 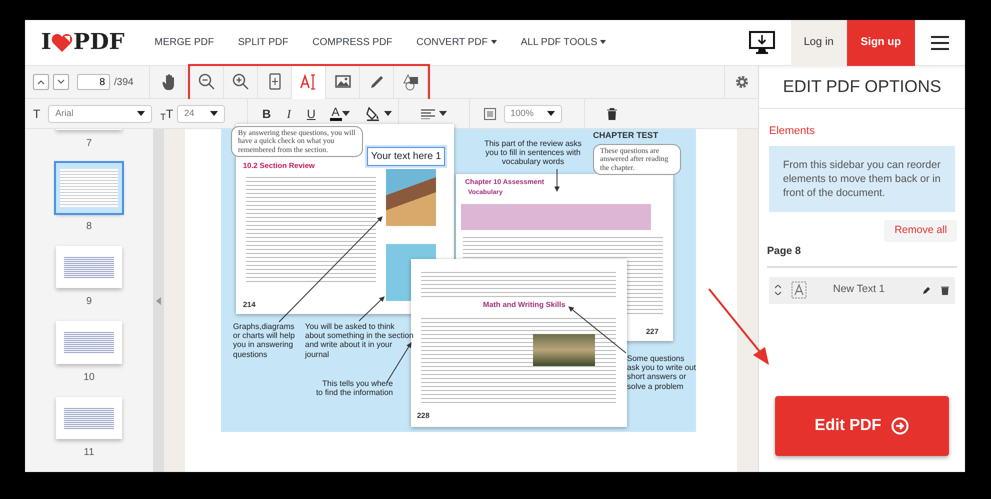 I want to click on login-button: Log in, so click(x=818, y=43).